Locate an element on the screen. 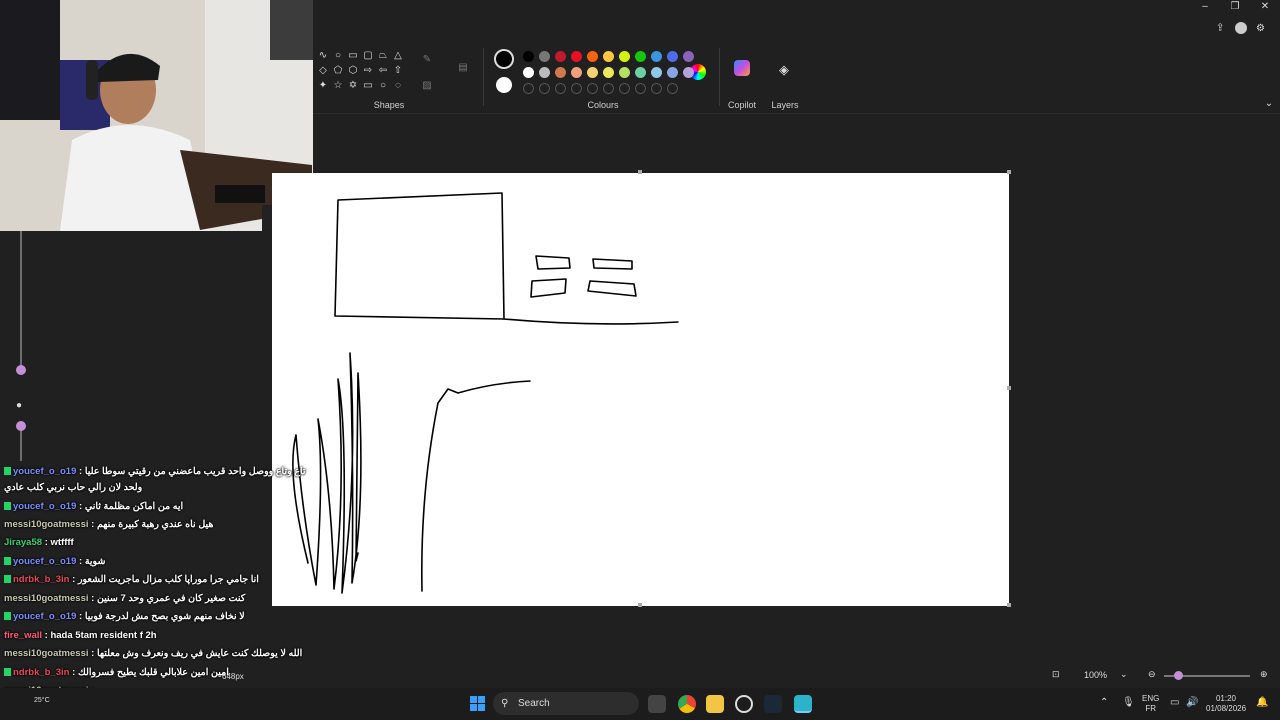 The image size is (1280, 720). obs-icon is located at coordinates (744, 704).